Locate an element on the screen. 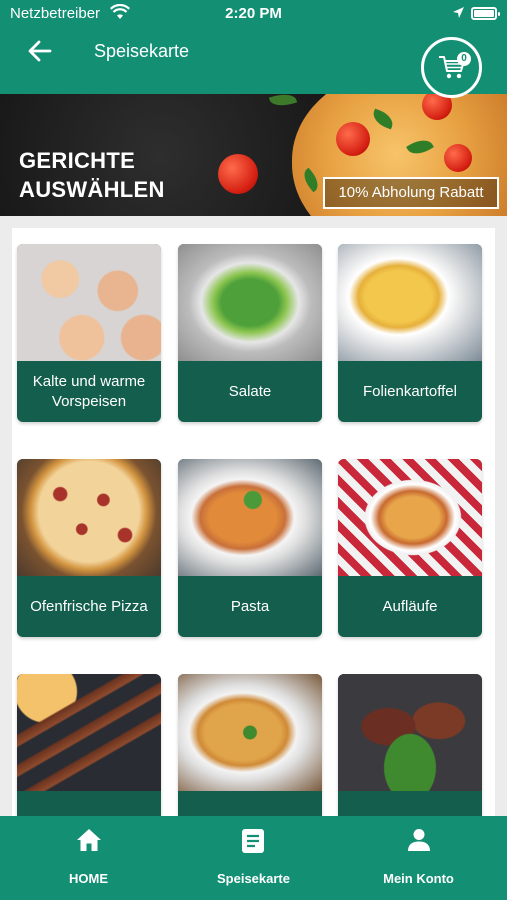 This screenshot has height=900, width=507. discount-badge: 10% Abholung Rabatt is located at coordinates (411, 193).